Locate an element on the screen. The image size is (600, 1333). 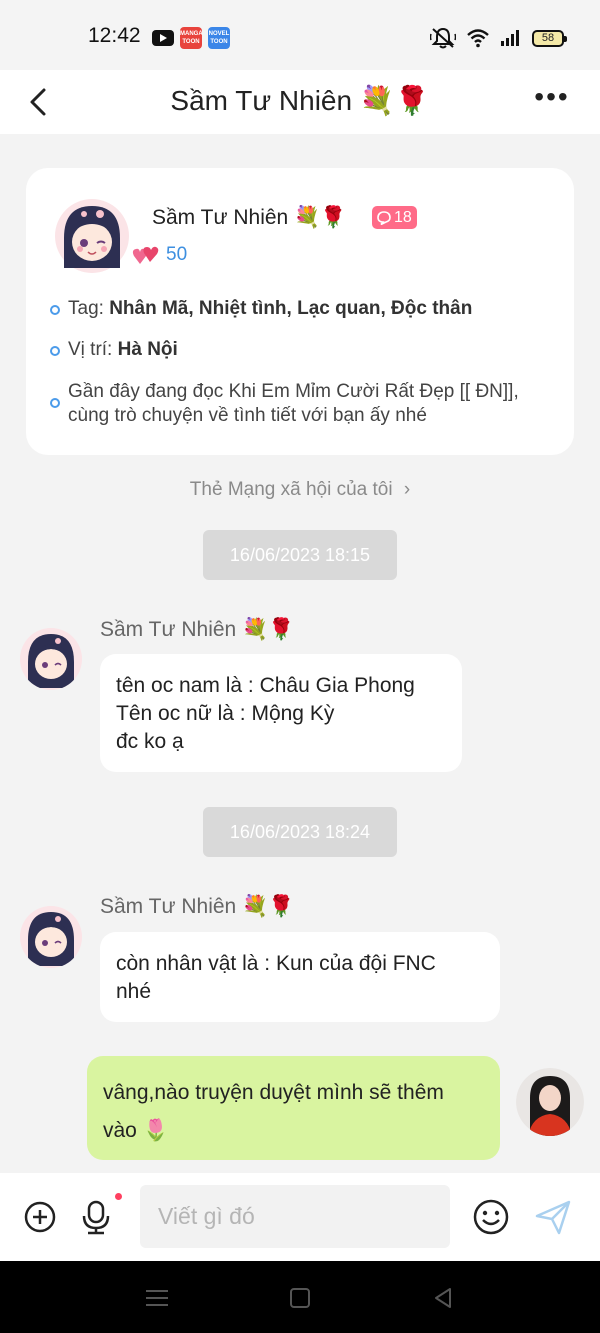
send-icon is located at coordinates (553, 1217).